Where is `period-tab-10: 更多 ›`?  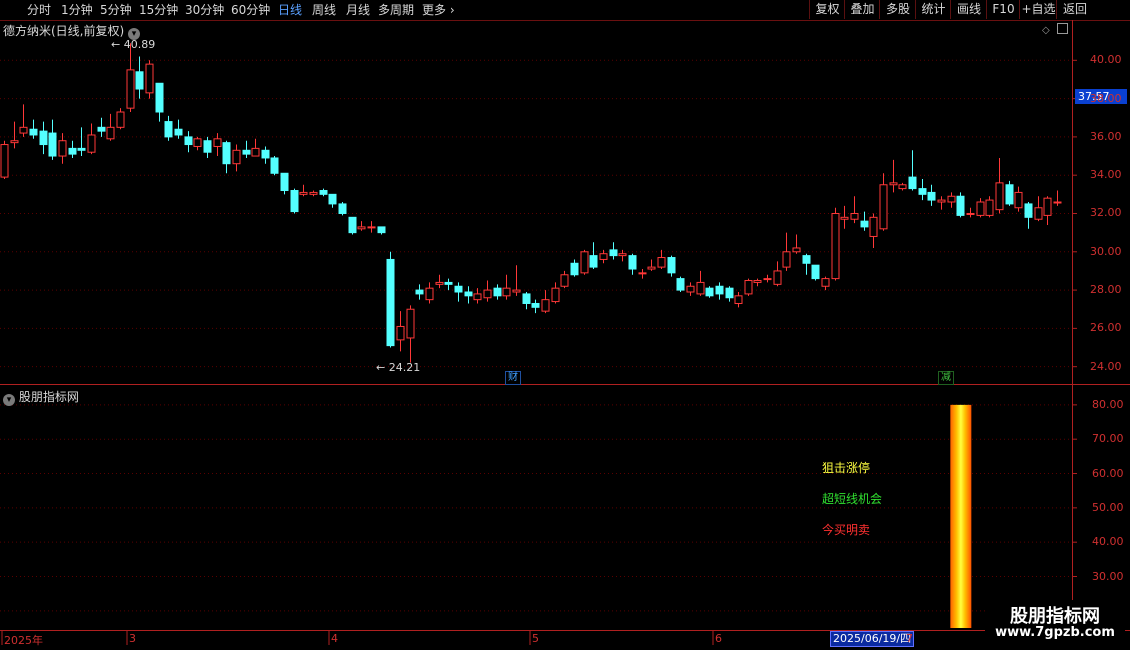 period-tab-10: 更多 › is located at coordinates (438, 10).